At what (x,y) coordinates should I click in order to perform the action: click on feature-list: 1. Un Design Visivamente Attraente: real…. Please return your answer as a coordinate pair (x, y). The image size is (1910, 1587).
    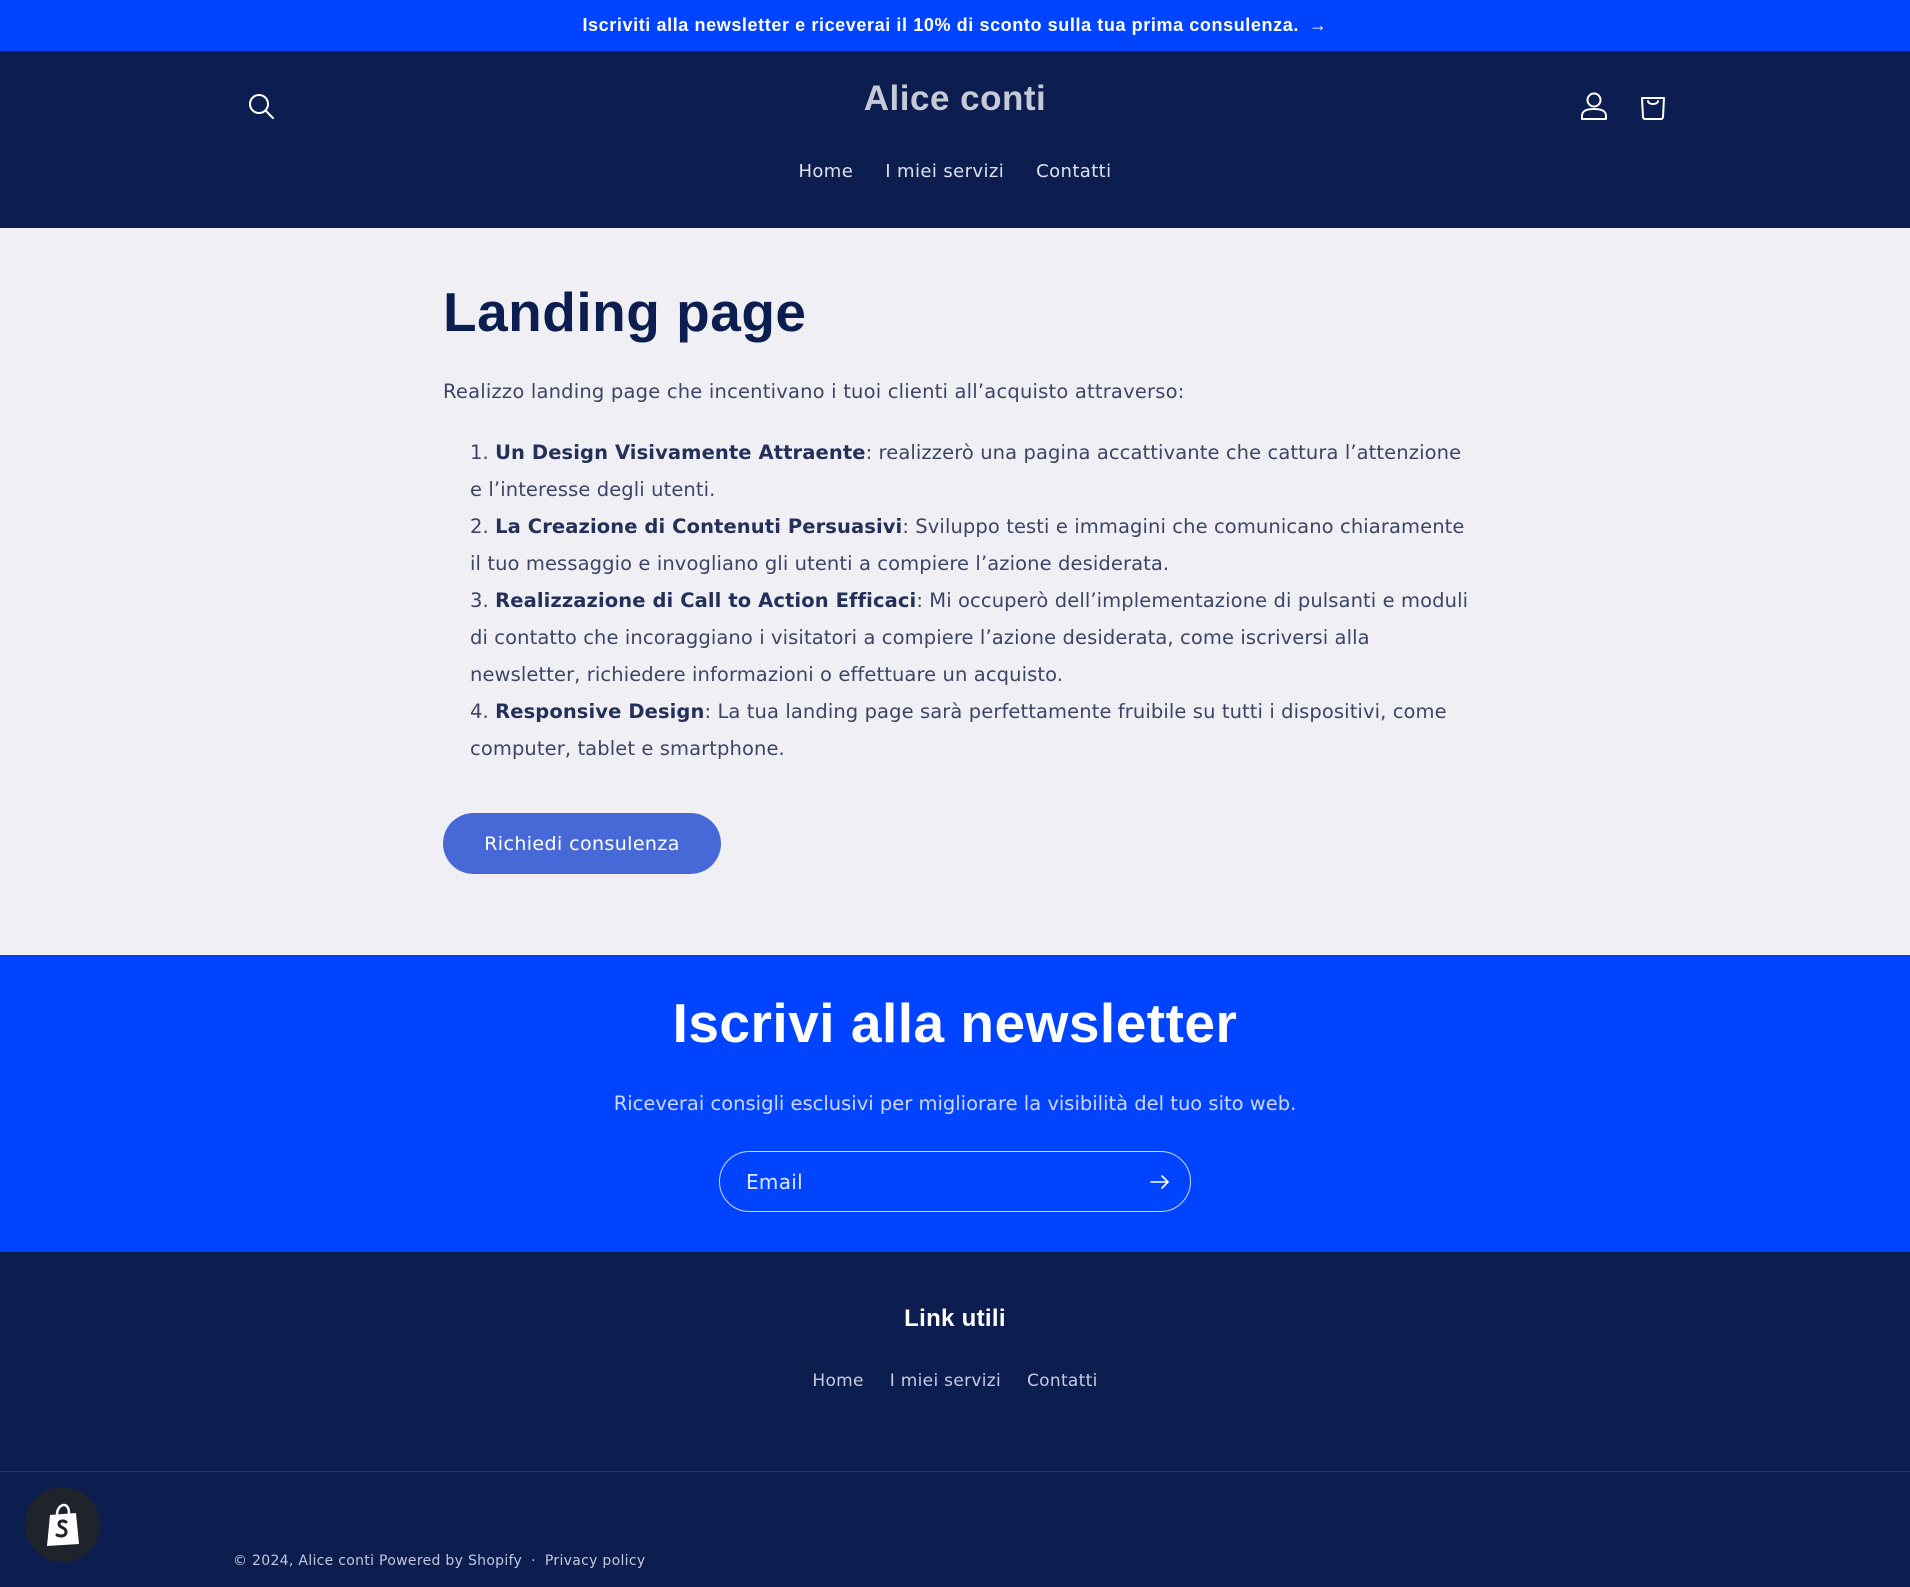
    Looking at the image, I should click on (970, 600).